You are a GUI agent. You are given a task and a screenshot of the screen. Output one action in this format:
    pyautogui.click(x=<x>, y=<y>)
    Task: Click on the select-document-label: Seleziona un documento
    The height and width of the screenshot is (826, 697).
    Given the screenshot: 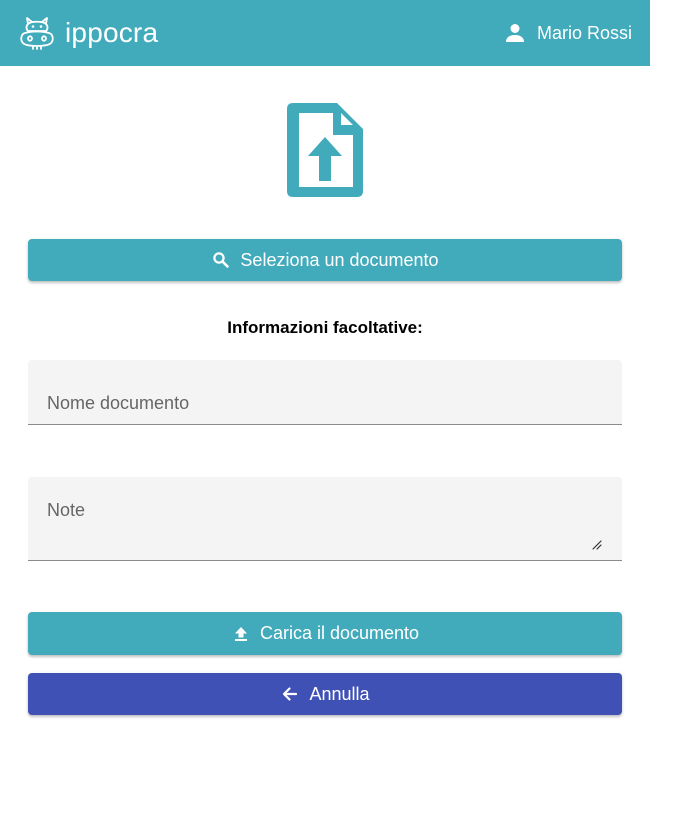 What is the action you would take?
    pyautogui.click(x=339, y=259)
    